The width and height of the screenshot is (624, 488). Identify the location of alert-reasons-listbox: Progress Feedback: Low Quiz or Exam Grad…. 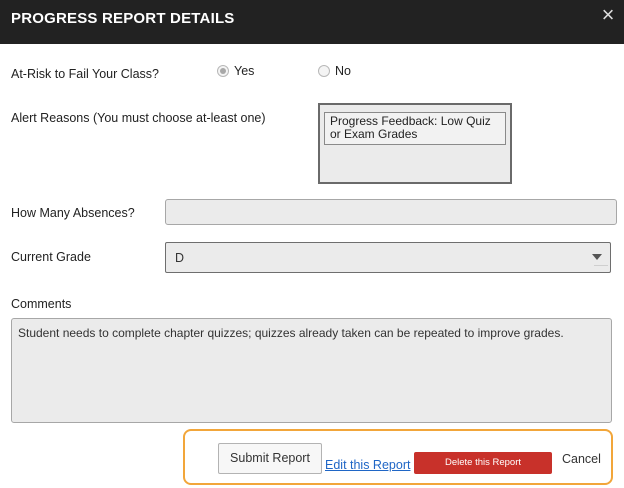
(415, 143).